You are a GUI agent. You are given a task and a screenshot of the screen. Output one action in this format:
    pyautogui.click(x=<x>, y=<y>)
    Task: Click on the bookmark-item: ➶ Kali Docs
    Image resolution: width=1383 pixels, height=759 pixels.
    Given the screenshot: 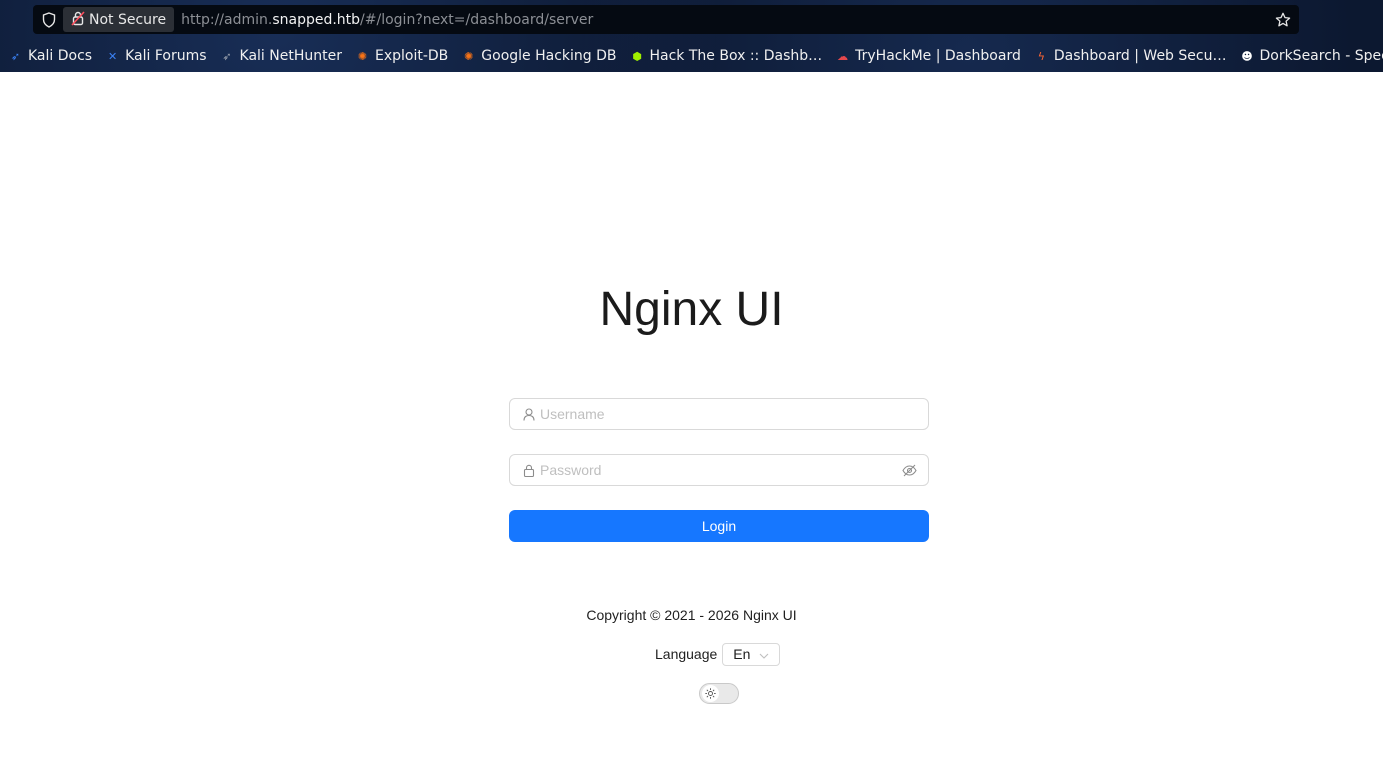 What is the action you would take?
    pyautogui.click(x=50, y=56)
    